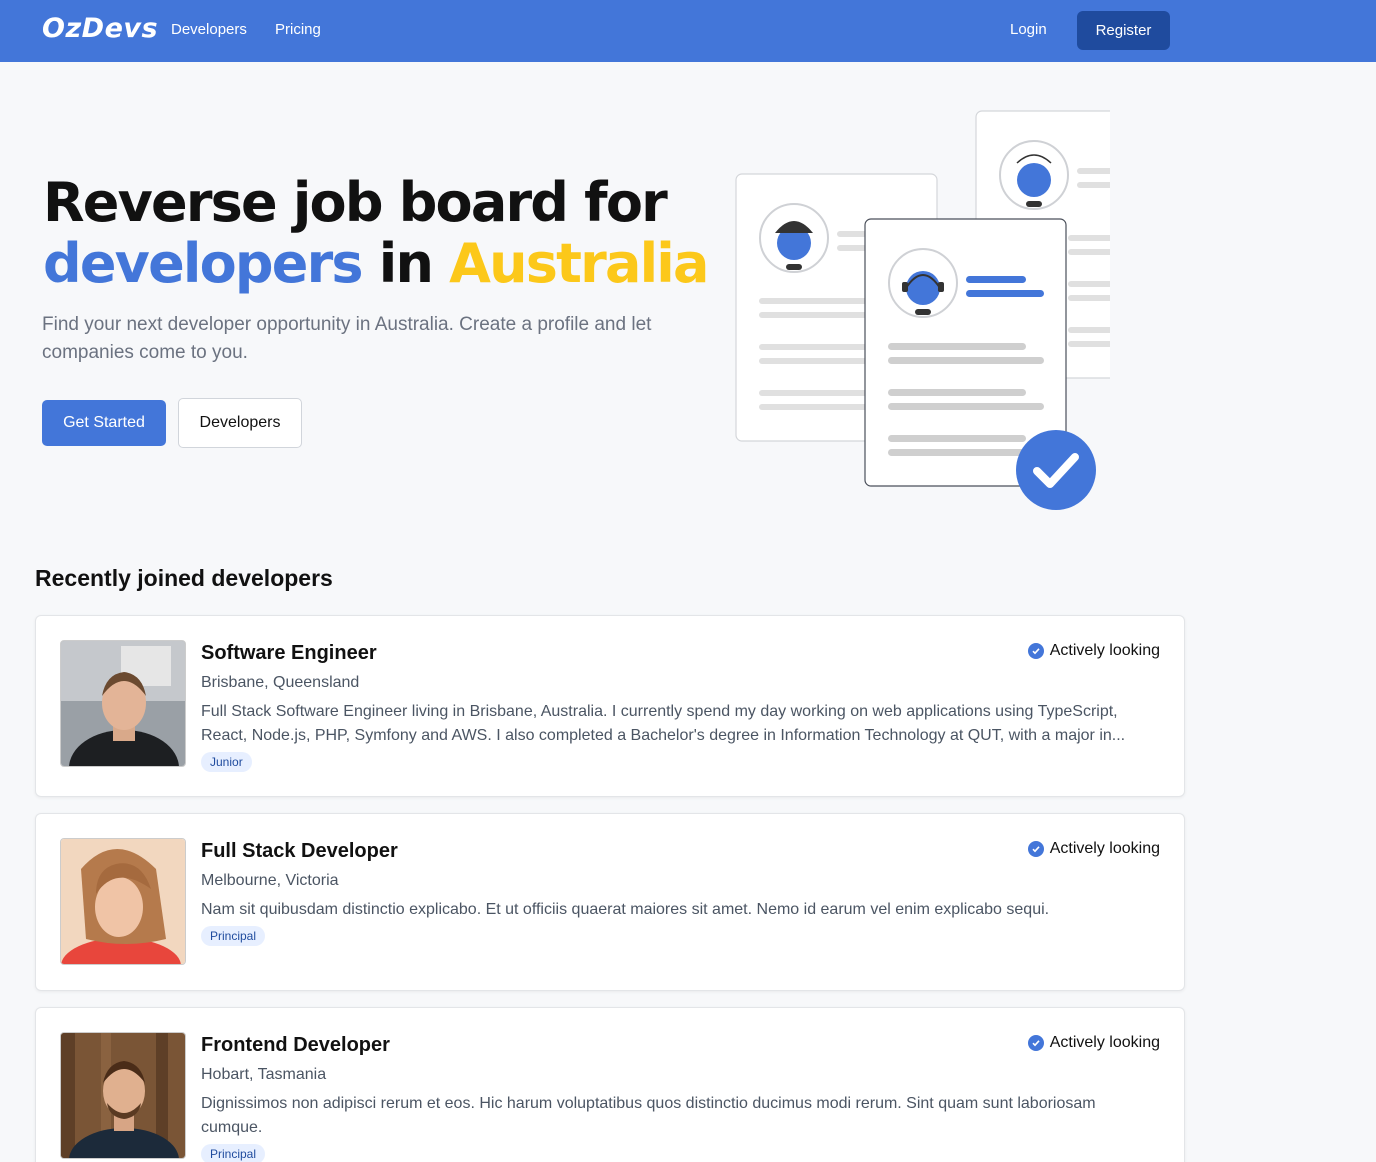  I want to click on hero-title-australia: Australia, so click(579, 263).